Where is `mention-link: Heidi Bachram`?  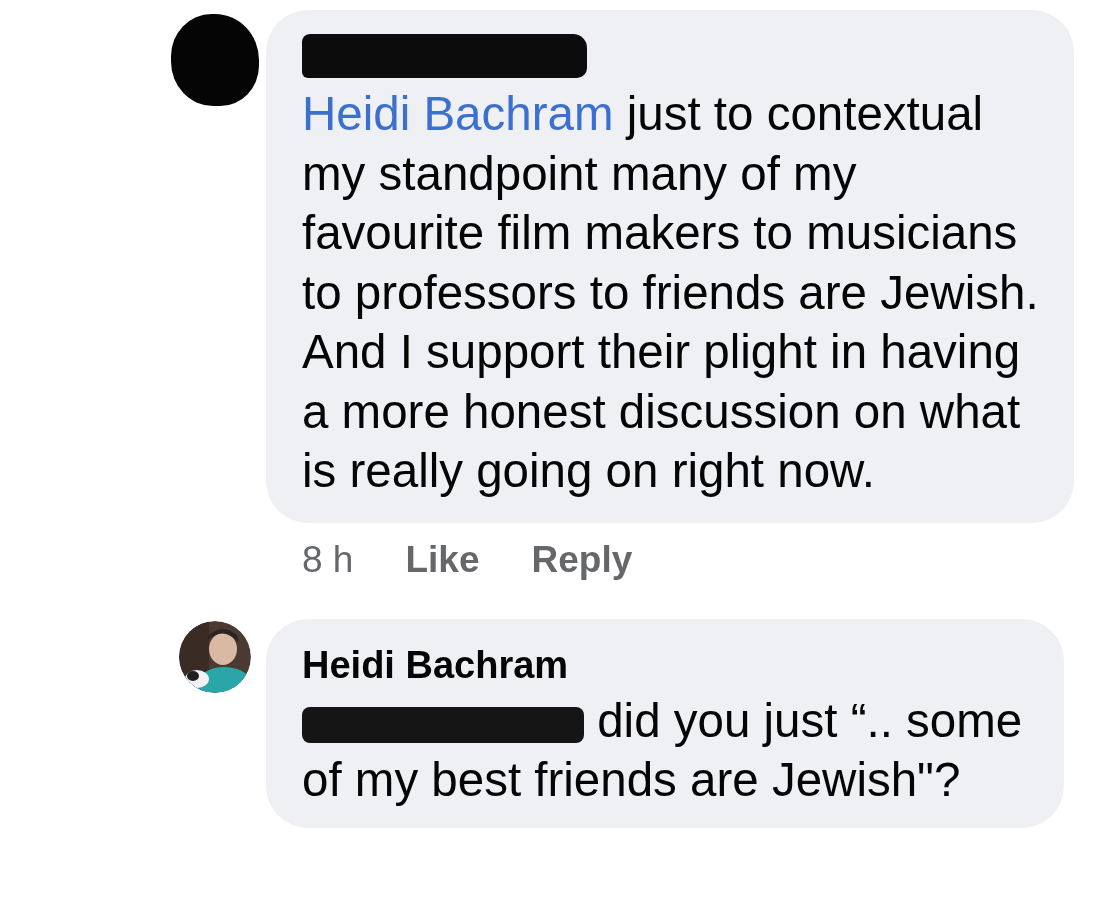
mention-link: Heidi Bachram is located at coordinates (458, 113).